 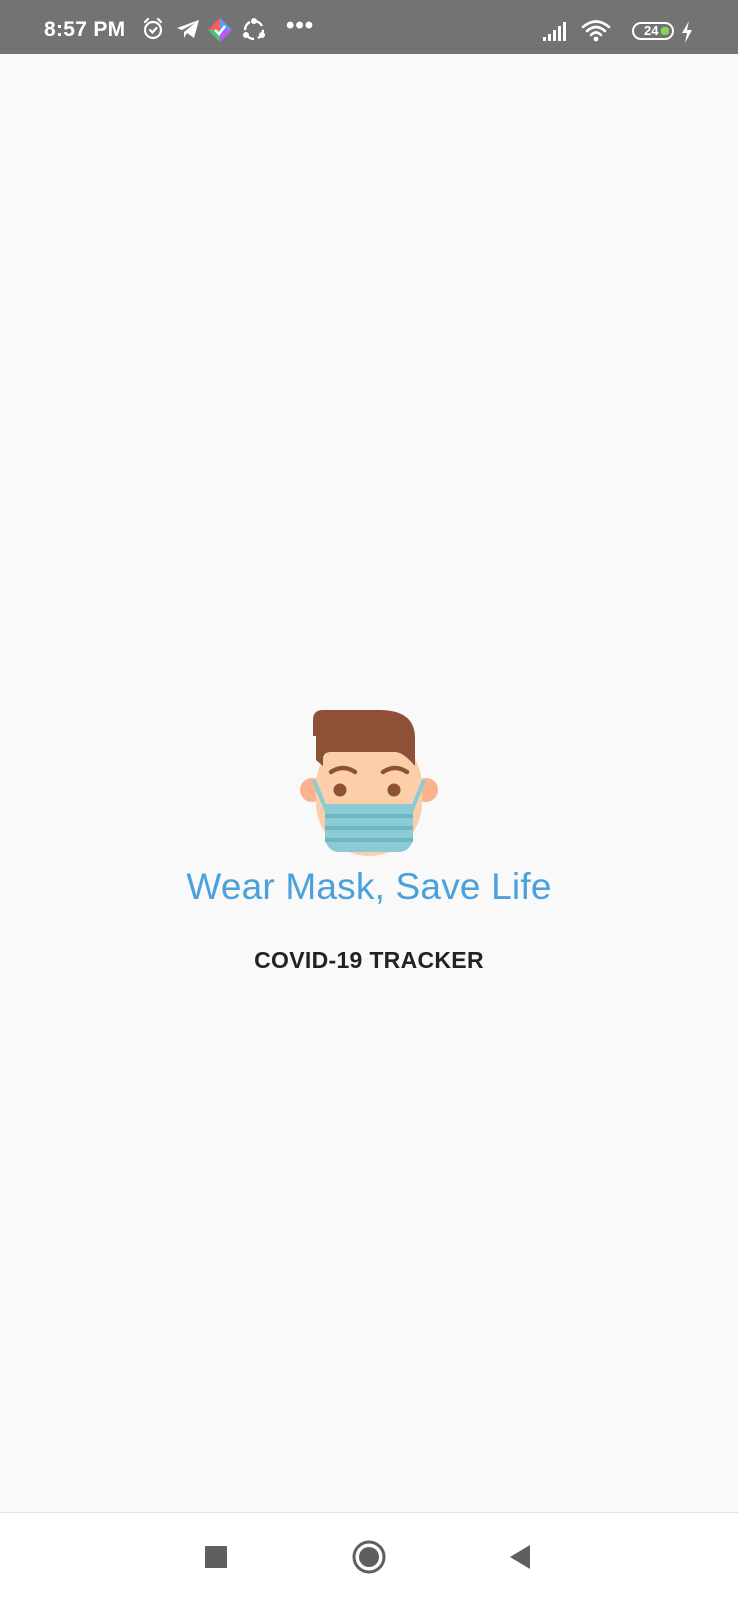 I want to click on signal-icon, so click(x=554, y=31).